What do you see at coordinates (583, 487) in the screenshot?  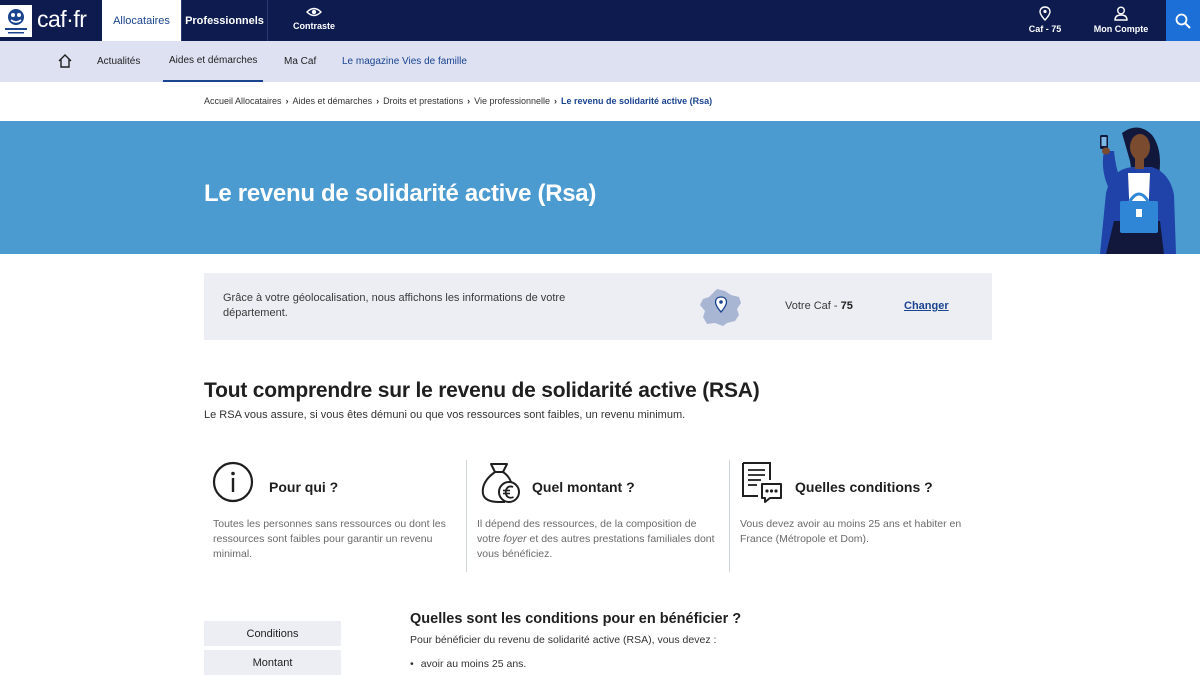 I see `card-title: Quel montant ?` at bounding box center [583, 487].